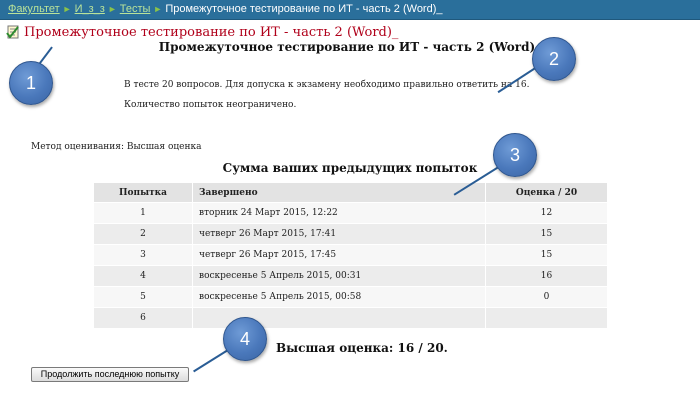 This screenshot has width=700, height=400. Describe the element at coordinates (546, 297) in the screenshot. I see `attempt-grade: 0` at that location.